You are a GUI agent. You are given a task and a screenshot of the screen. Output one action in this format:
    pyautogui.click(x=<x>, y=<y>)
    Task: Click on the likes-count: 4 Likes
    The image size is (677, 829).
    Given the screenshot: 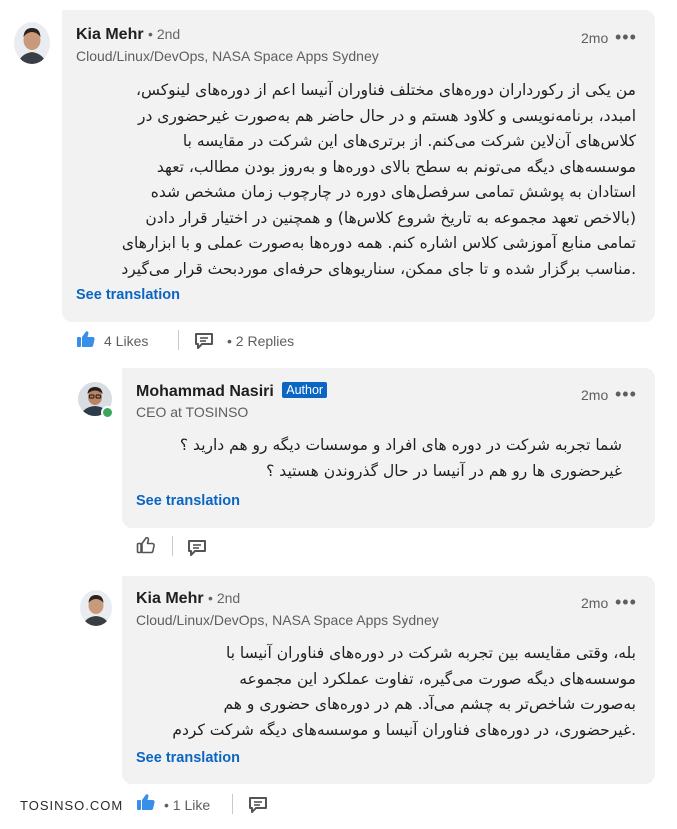 What is the action you would take?
    pyautogui.click(x=126, y=341)
    